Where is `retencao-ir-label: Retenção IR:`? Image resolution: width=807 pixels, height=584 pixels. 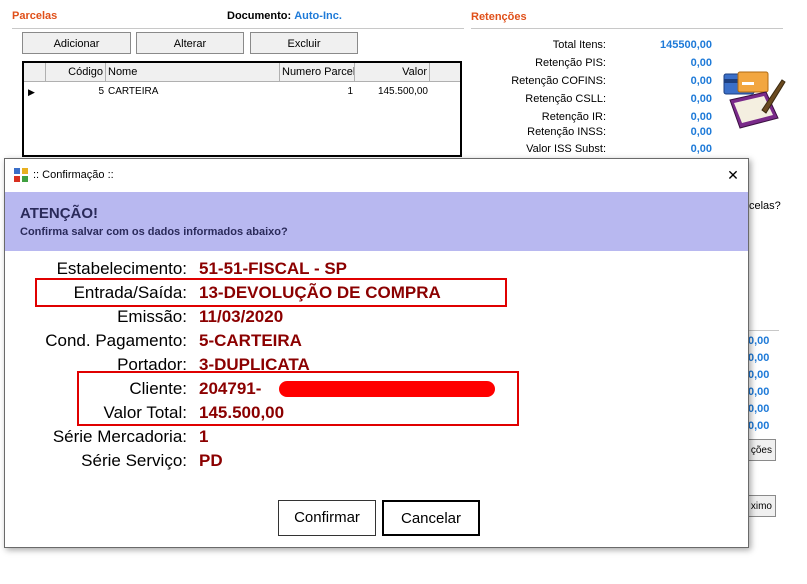
retencao-ir-label: Retenção IR: is located at coordinates (573, 117).